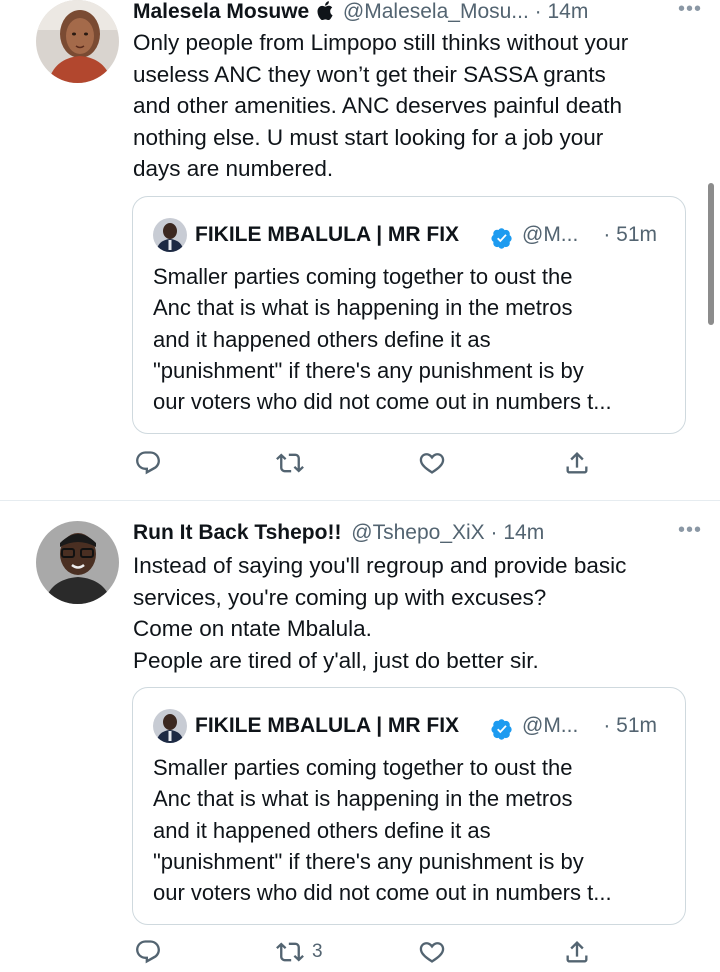 The height and width of the screenshot is (972, 720). Describe the element at coordinates (325, 14) in the screenshot. I see `apple-icon` at that location.